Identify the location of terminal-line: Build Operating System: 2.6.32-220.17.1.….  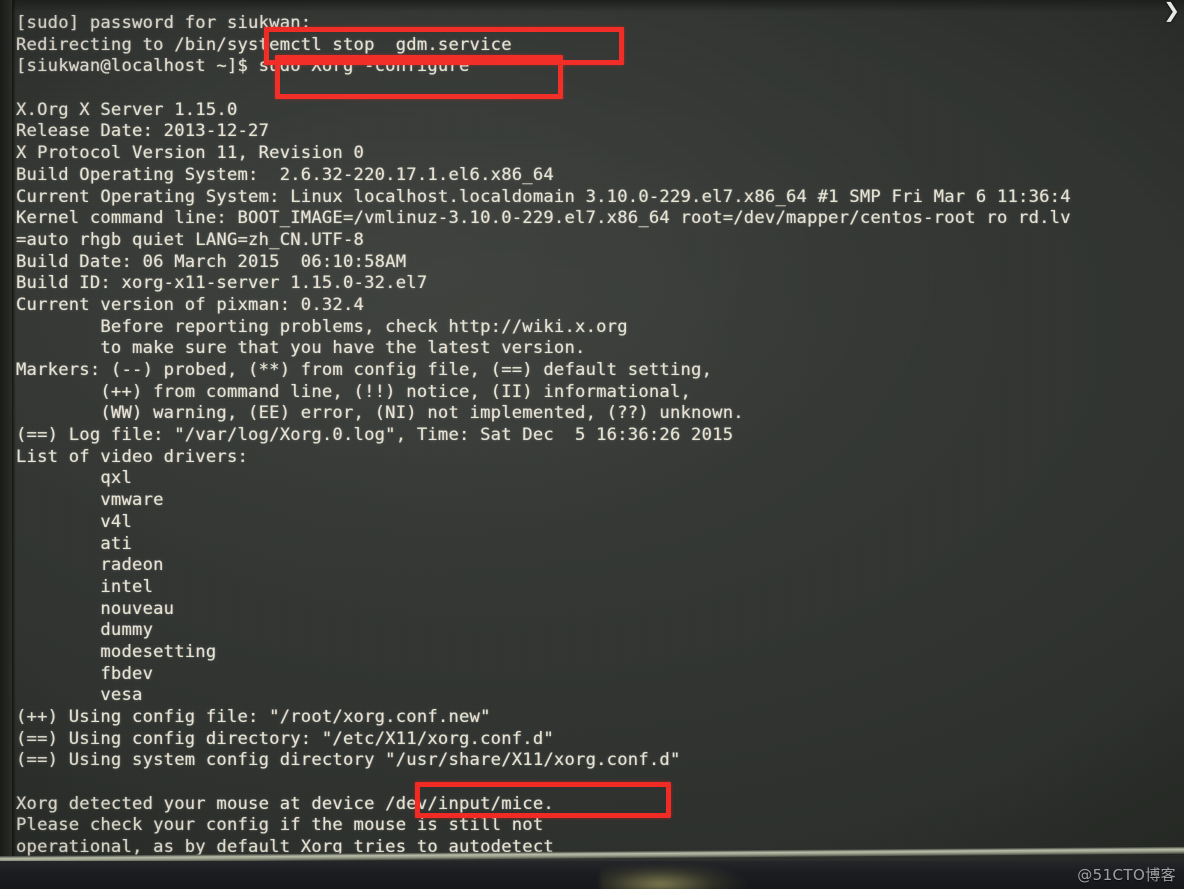
(285, 174).